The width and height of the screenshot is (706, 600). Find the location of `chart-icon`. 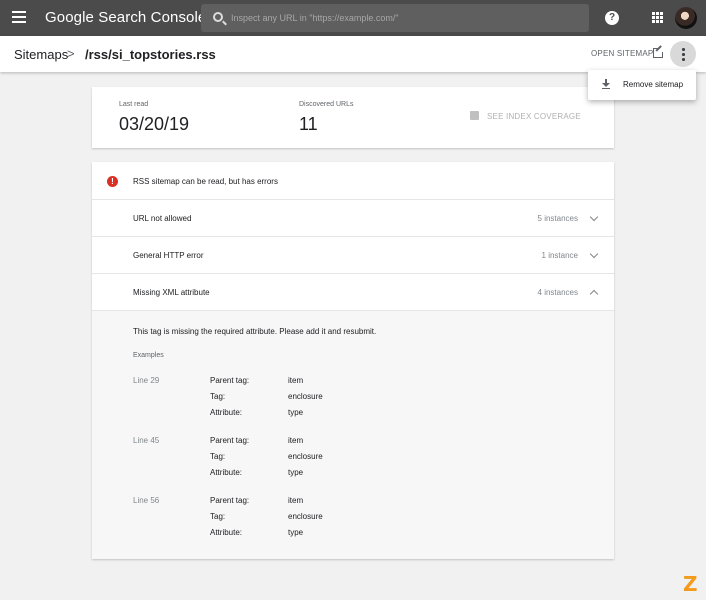

chart-icon is located at coordinates (474, 115).